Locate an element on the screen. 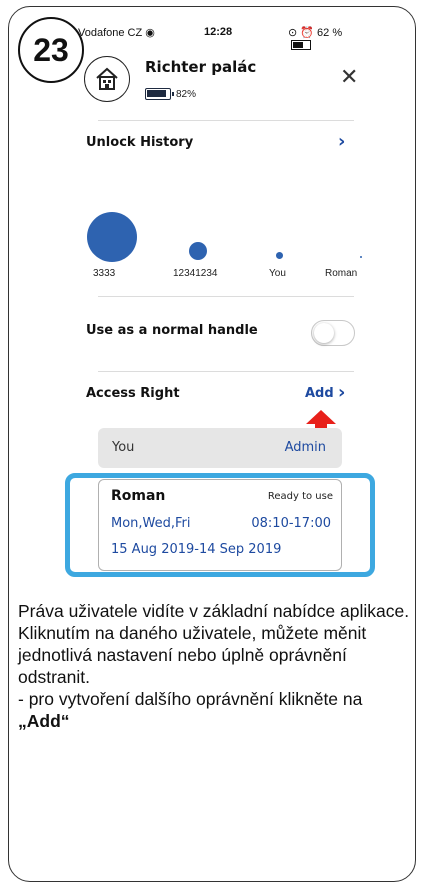  status-battery-icon is located at coordinates (301, 45).